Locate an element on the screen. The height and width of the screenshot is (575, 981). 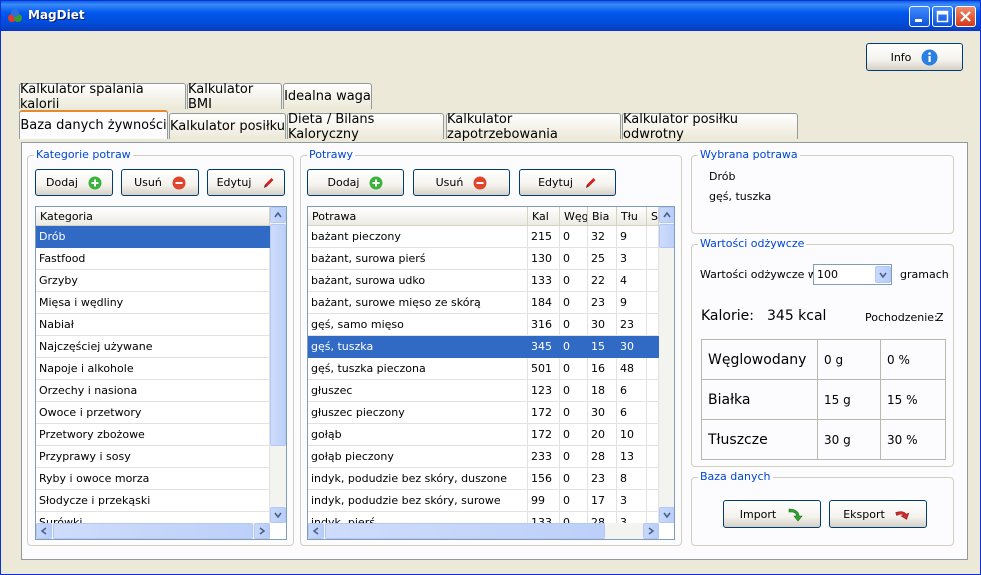
import-button: Import is located at coordinates (772, 514).